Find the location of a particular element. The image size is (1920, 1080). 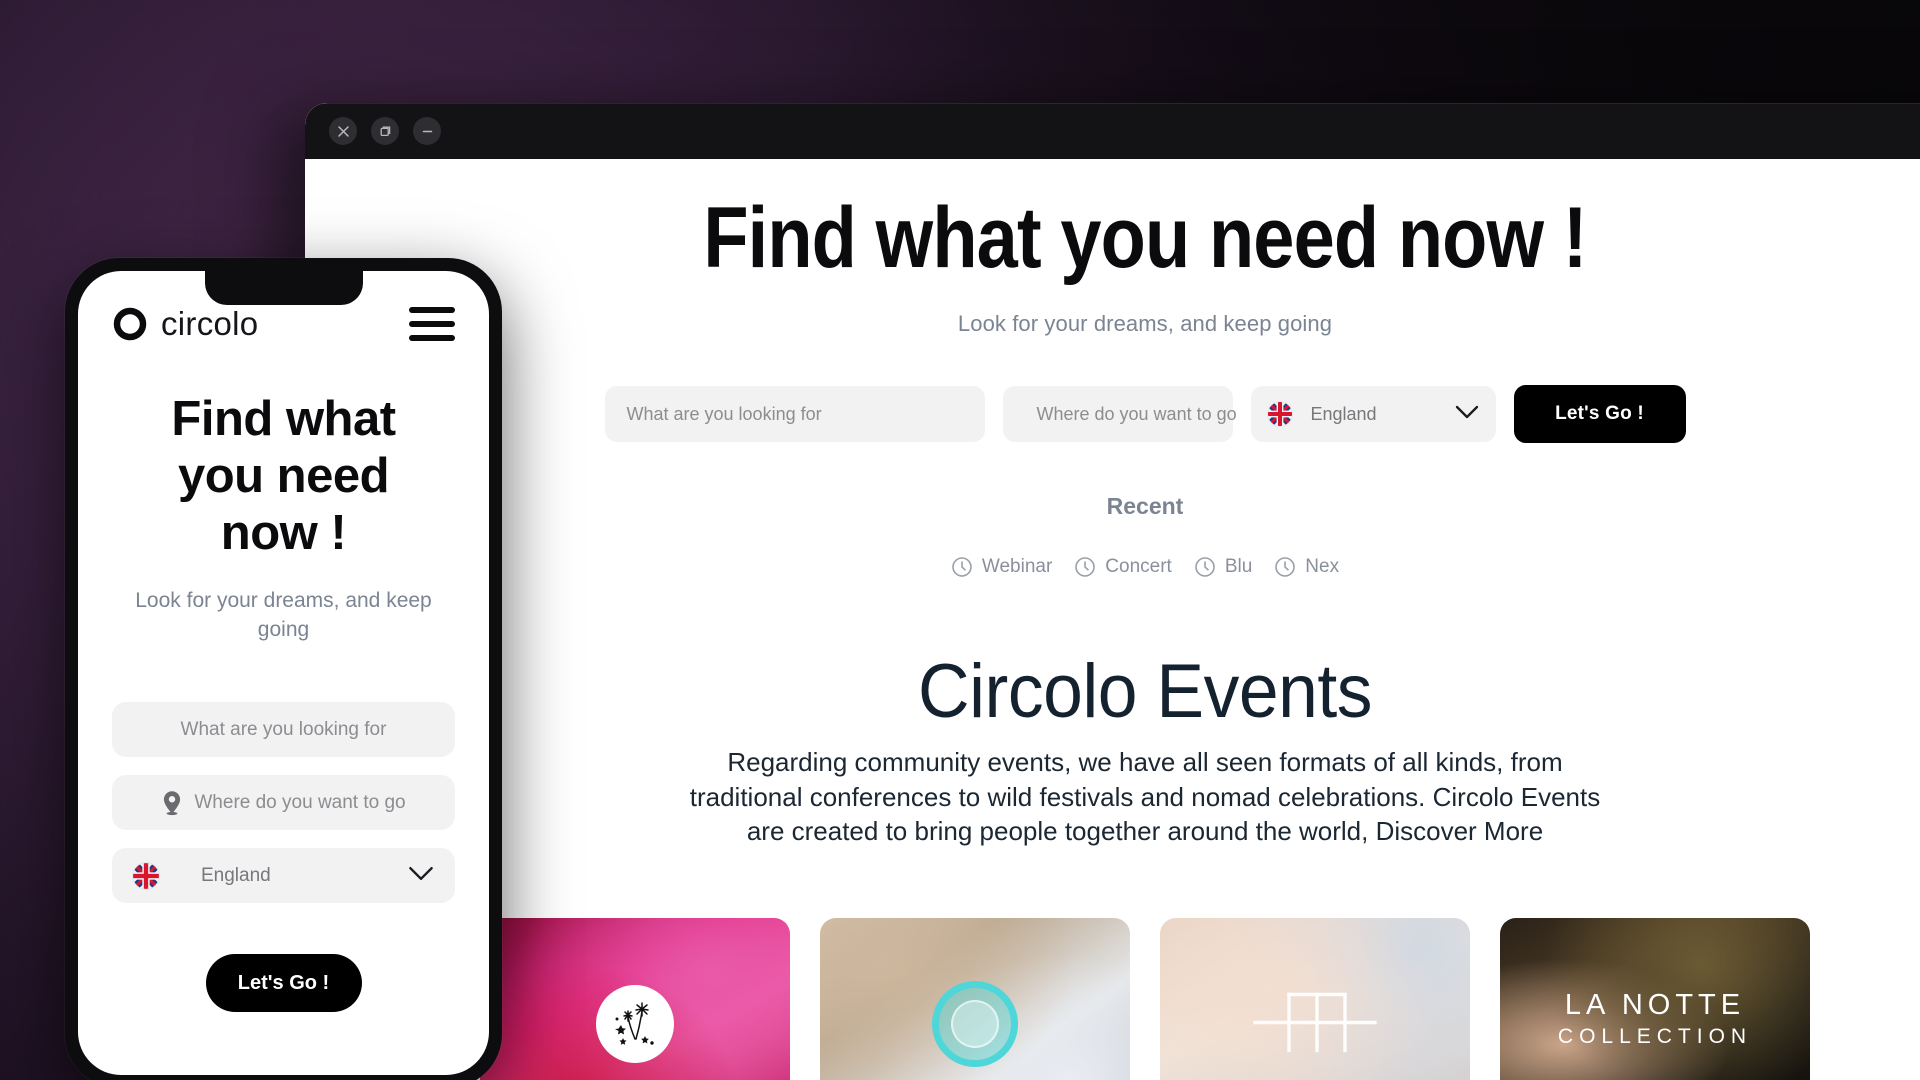

minimize-icon is located at coordinates (427, 131).